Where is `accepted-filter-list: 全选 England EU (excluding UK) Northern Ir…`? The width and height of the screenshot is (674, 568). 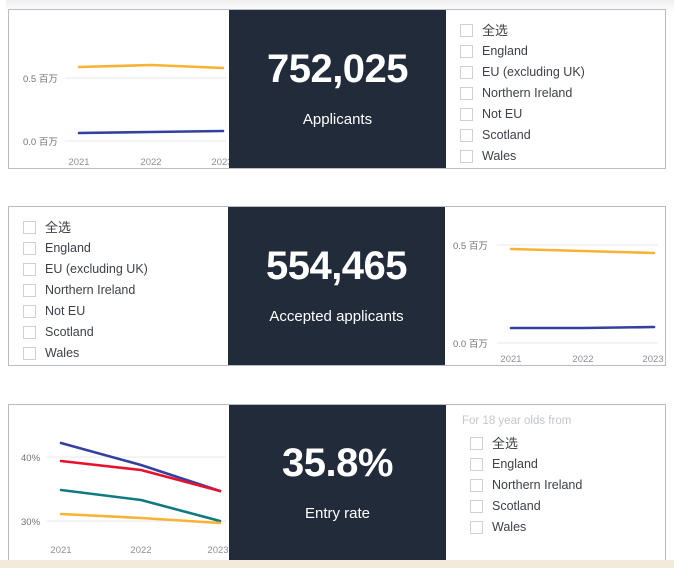 accepted-filter-list: 全选 England EU (excluding UK) Northern Ir… is located at coordinates (118, 286).